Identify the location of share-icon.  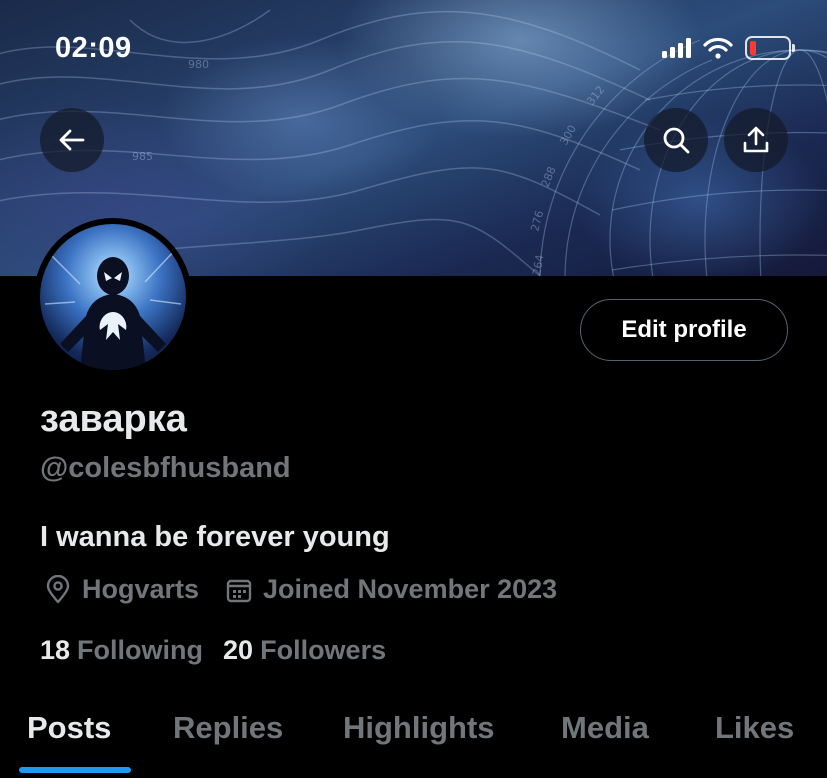
(756, 139).